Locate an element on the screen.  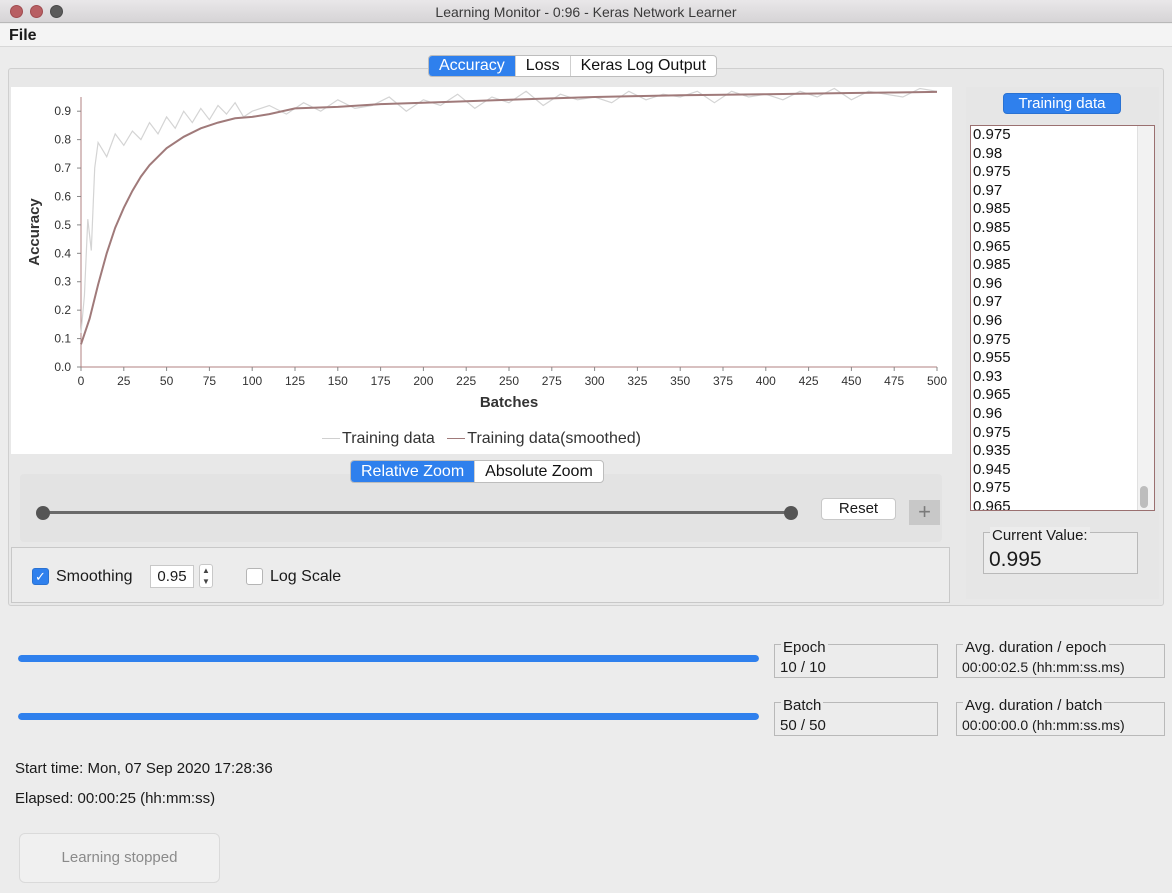
start-time-text: Start time: Mon, 07 Sep 2020 17:28:36 is located at coordinates (144, 768).